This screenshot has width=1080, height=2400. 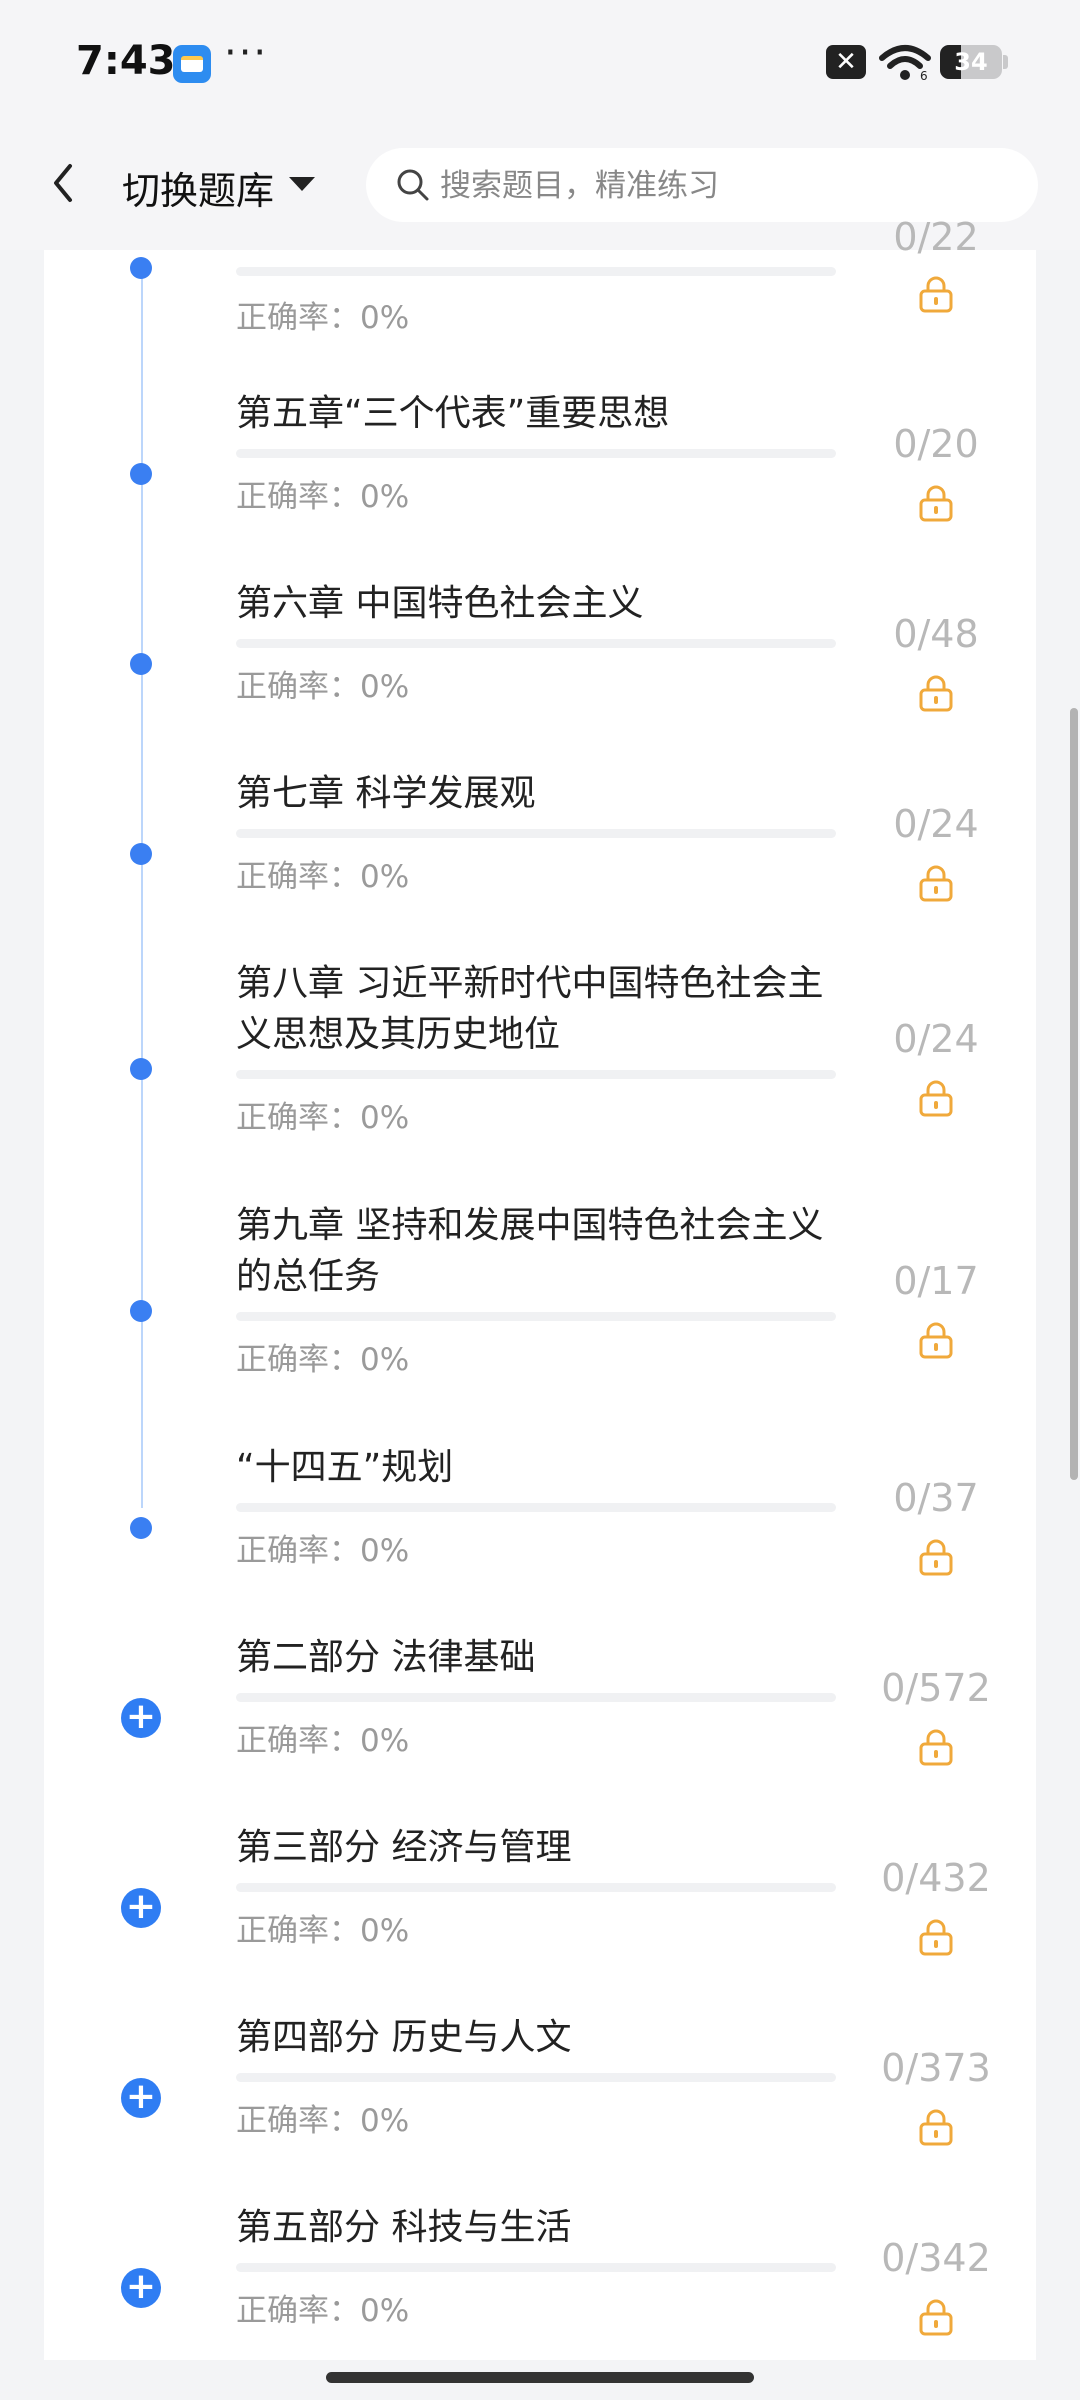 What do you see at coordinates (404, 1847) in the screenshot?
I see `chapter-title: 第三部分 经济与管理` at bounding box center [404, 1847].